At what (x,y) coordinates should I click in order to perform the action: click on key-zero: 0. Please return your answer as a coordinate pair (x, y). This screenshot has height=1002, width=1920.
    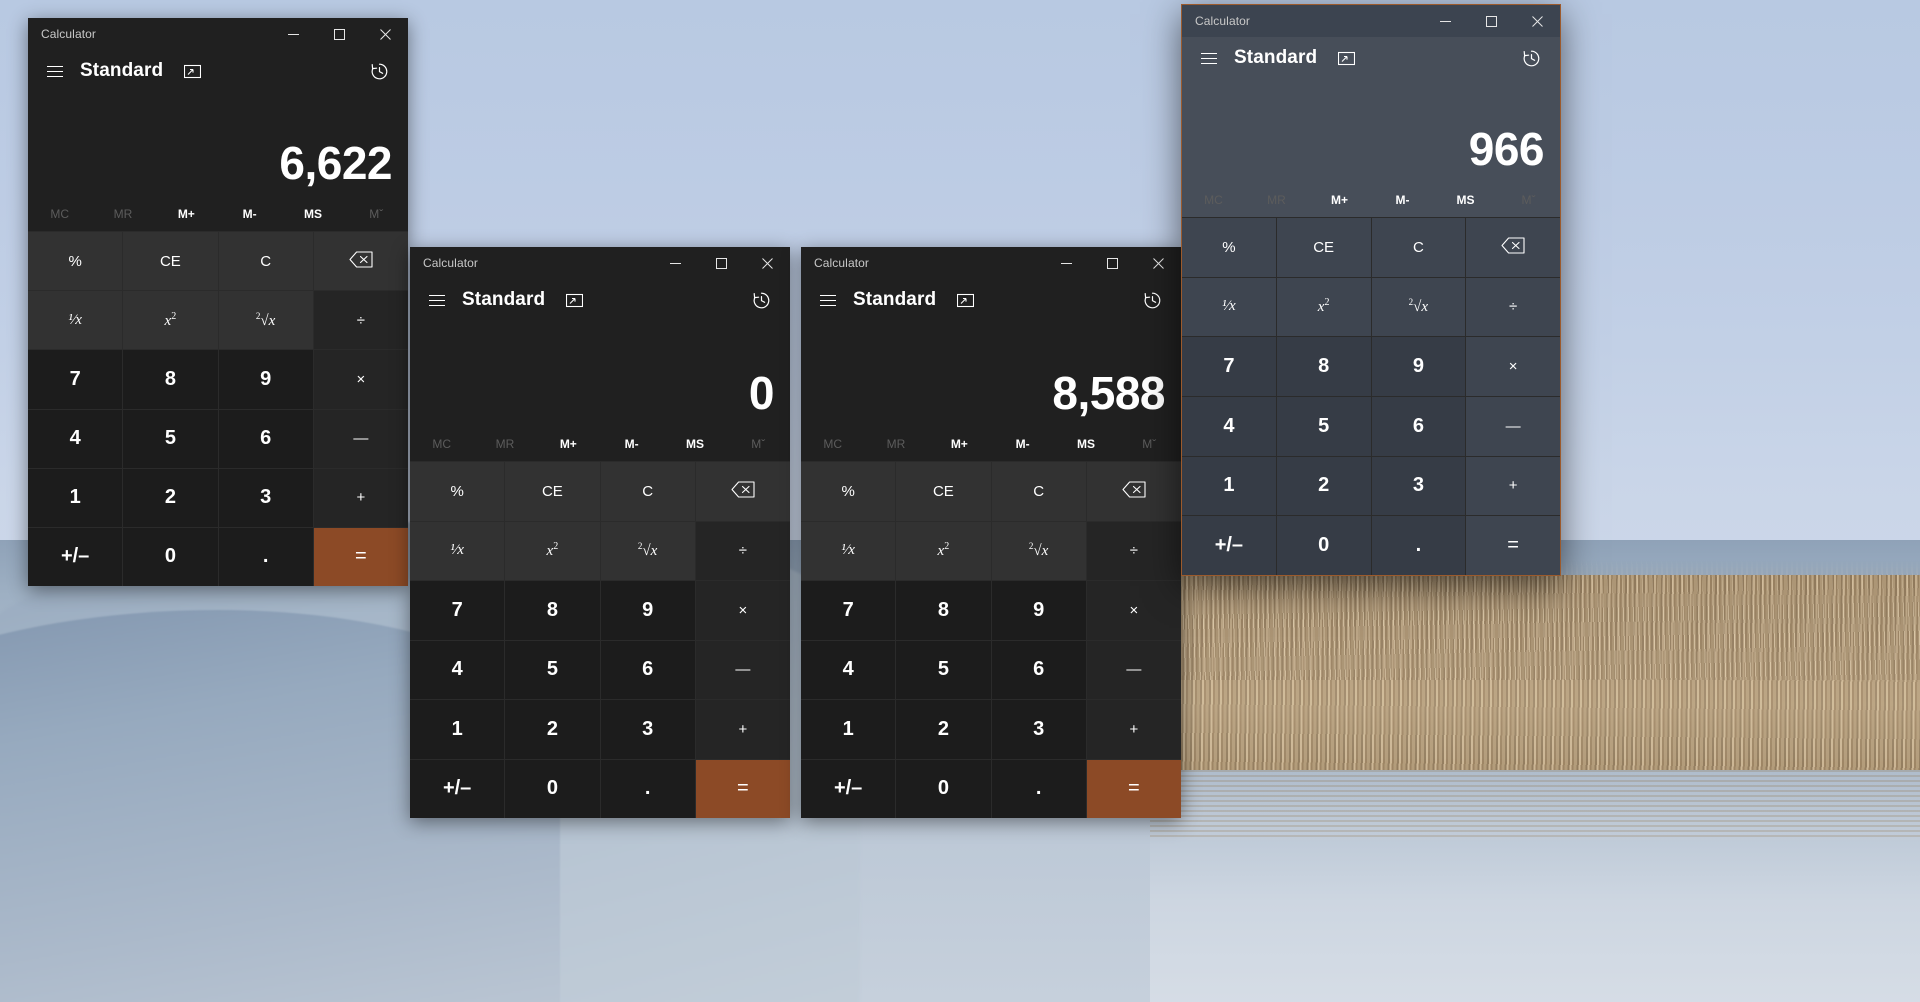
    Looking at the image, I should click on (170, 556).